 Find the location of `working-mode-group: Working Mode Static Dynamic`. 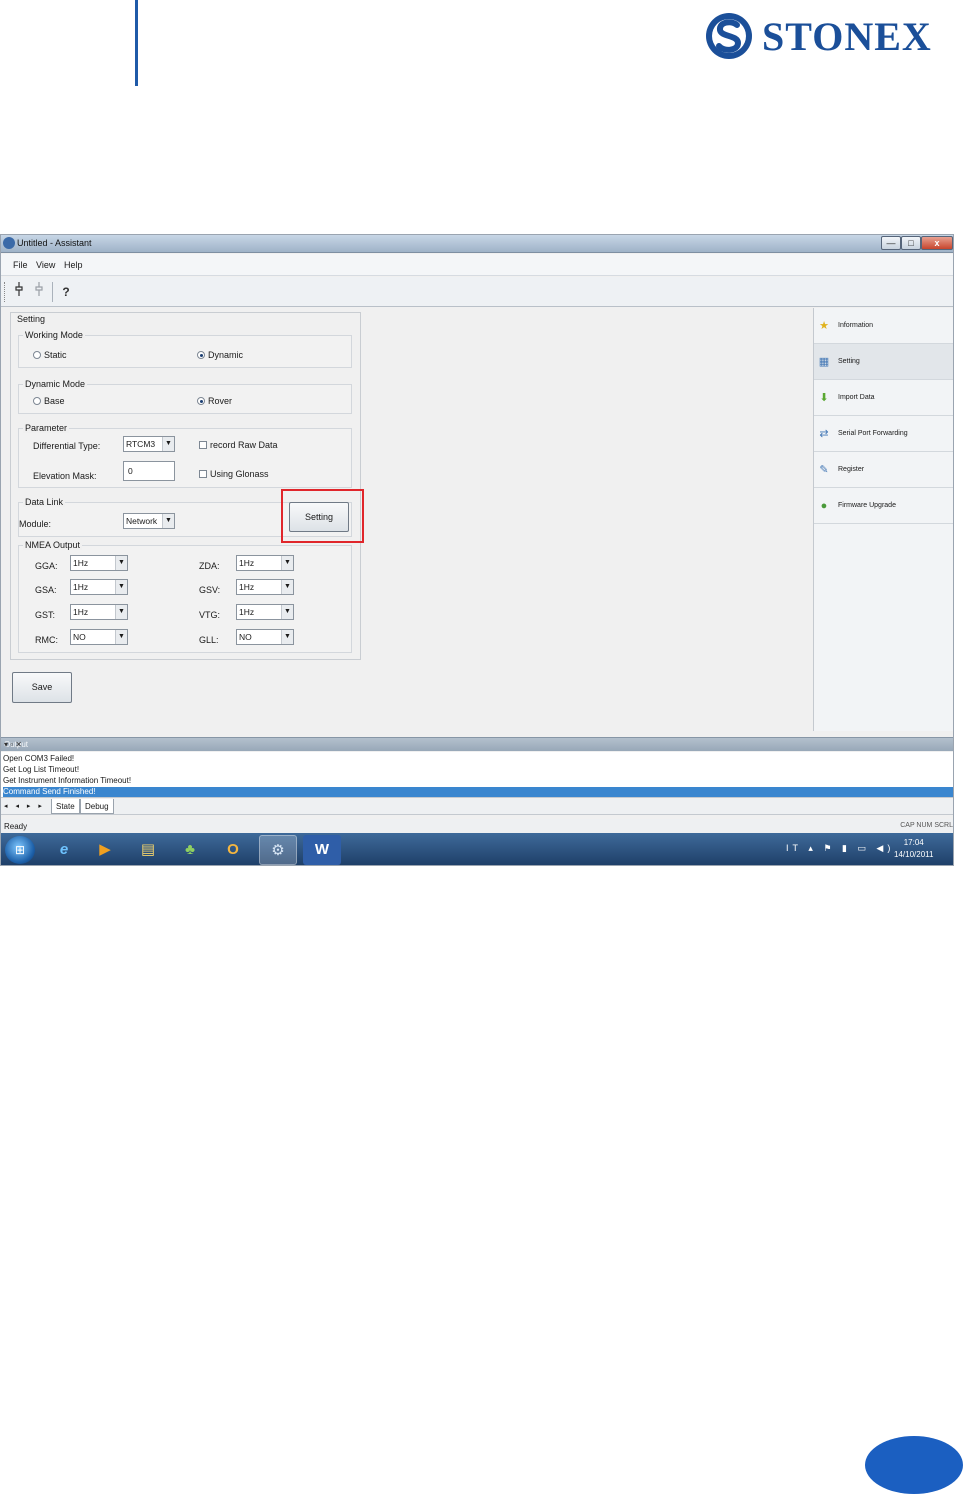

working-mode-group: Working Mode Static Dynamic is located at coordinates (185, 349).